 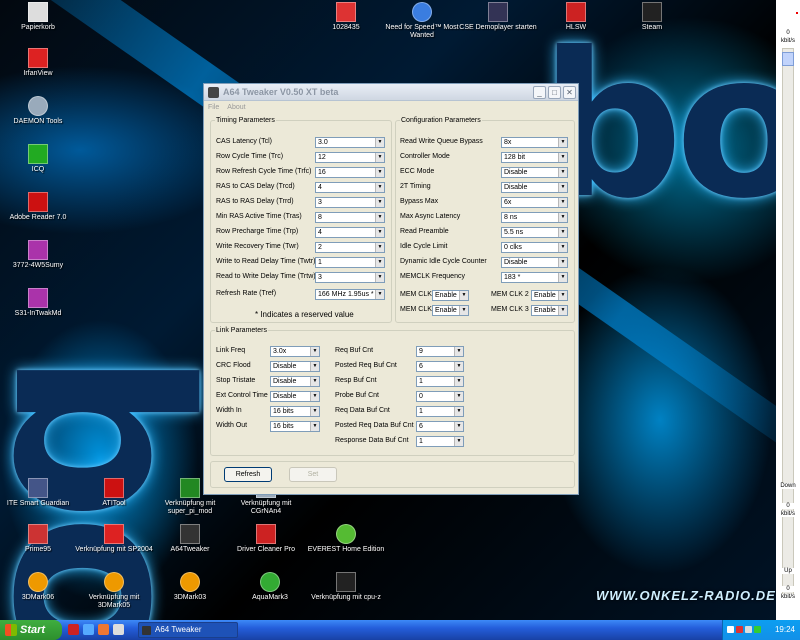 I want to click on link-right-row-select: 0 ▼, so click(x=440, y=396).